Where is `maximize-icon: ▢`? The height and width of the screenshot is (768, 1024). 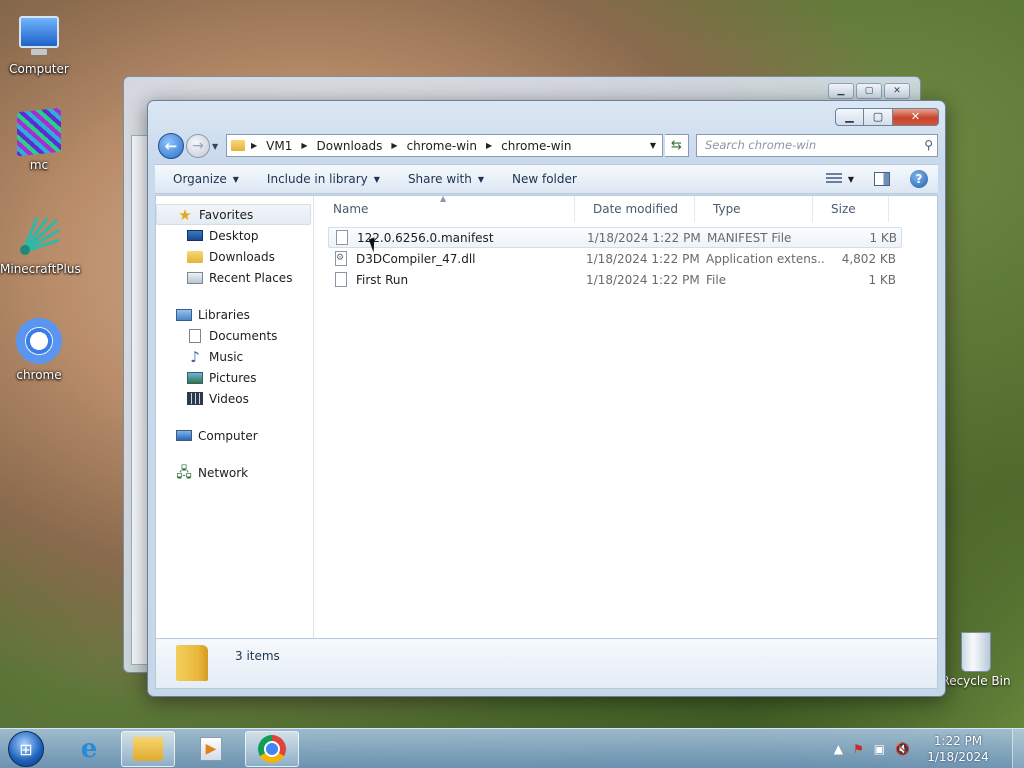 maximize-icon: ▢ is located at coordinates (869, 91).